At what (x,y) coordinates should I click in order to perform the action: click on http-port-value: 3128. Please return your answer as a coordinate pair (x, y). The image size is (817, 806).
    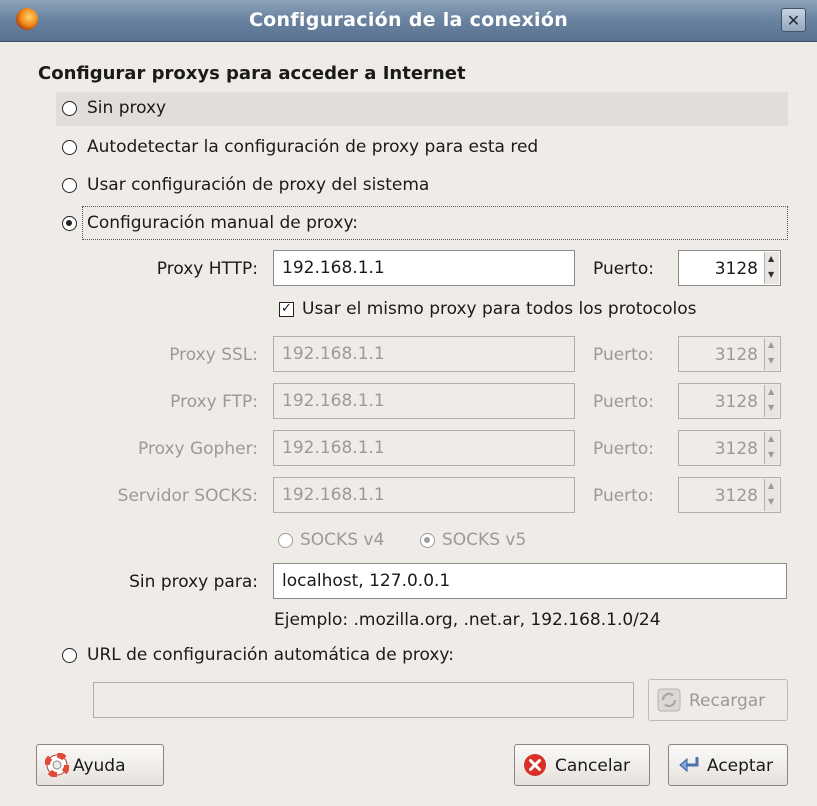
    Looking at the image, I should click on (736, 269).